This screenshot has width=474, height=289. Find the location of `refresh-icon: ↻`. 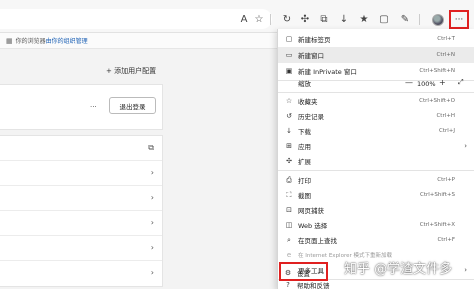

refresh-icon: ↻ is located at coordinates (287, 19).